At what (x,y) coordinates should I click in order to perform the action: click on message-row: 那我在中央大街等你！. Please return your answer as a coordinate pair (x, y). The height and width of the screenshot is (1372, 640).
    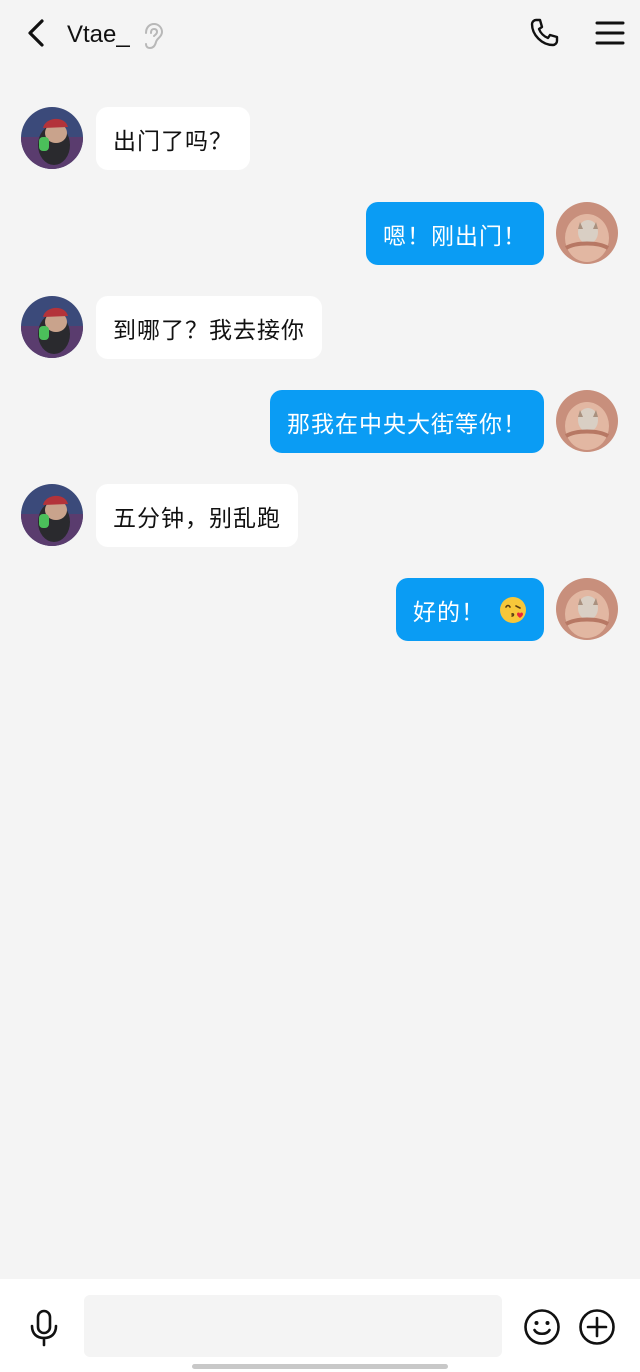
    Looking at the image, I should click on (320, 422).